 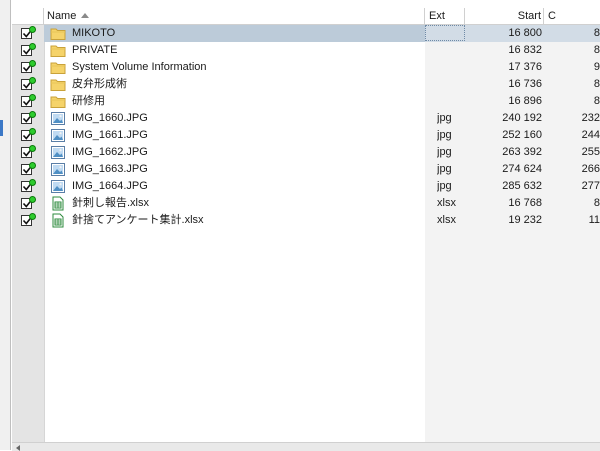 I want to click on header-next: C, so click(x=572, y=16).